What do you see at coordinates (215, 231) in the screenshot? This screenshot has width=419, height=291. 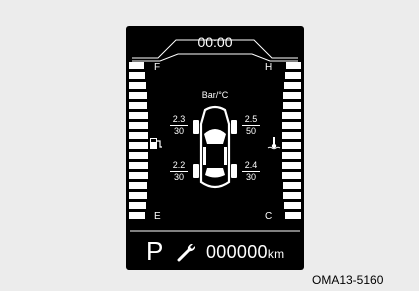 I see `status-divider` at bounding box center [215, 231].